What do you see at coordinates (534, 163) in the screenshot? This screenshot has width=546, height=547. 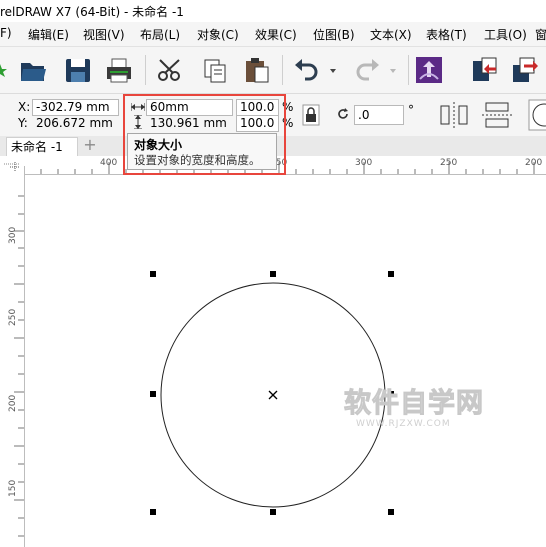 I see `h-ruler-label: 200` at bounding box center [534, 163].